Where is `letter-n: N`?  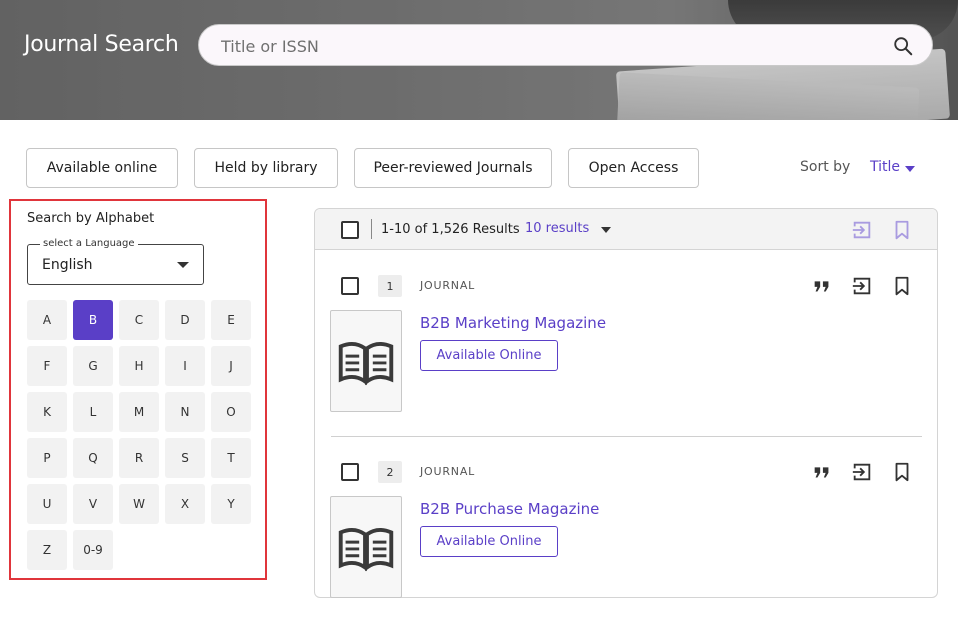 letter-n: N is located at coordinates (185, 412).